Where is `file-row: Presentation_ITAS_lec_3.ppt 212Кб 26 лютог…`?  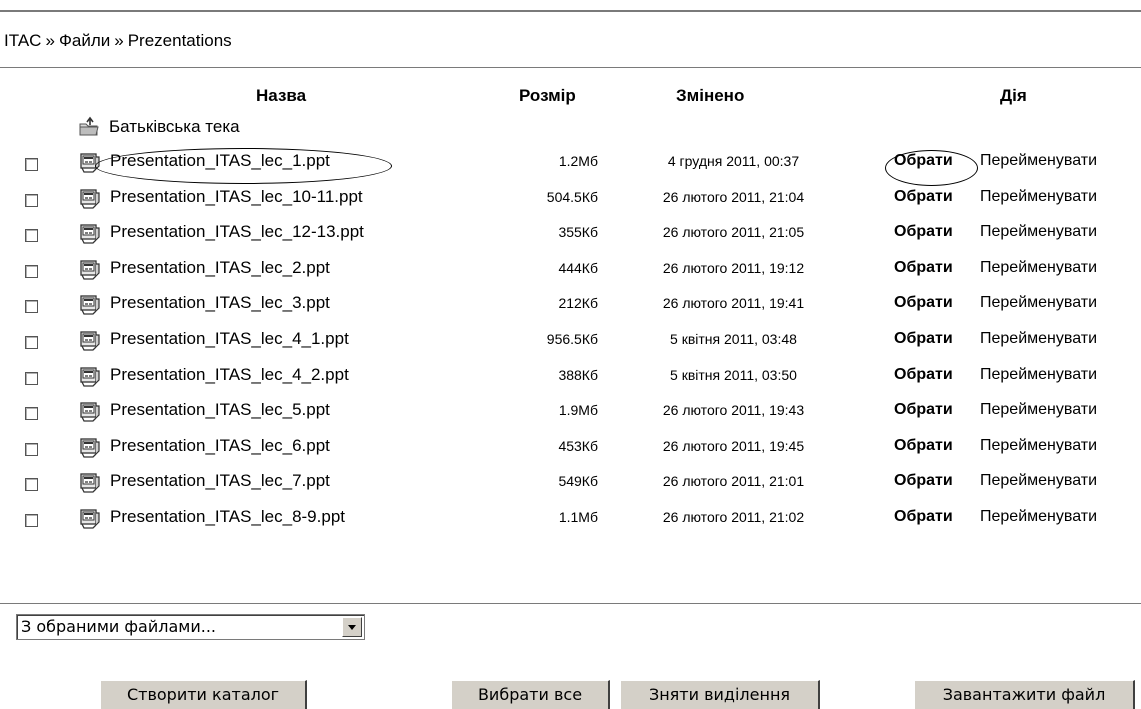
file-row: Presentation_ITAS_lec_3.ppt 212Кб 26 лютог… is located at coordinates (570, 308).